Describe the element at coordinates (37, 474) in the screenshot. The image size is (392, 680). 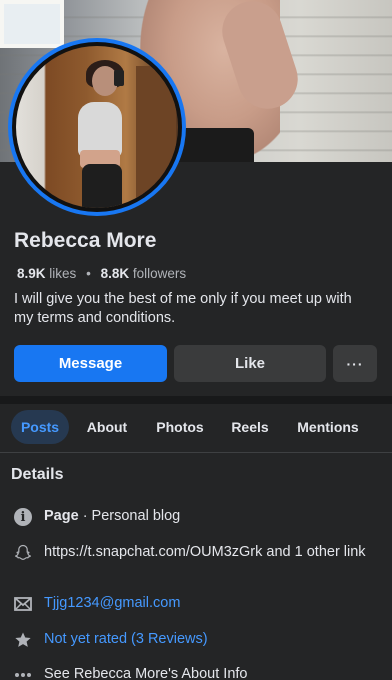
I see `details-heading: Details` at that location.